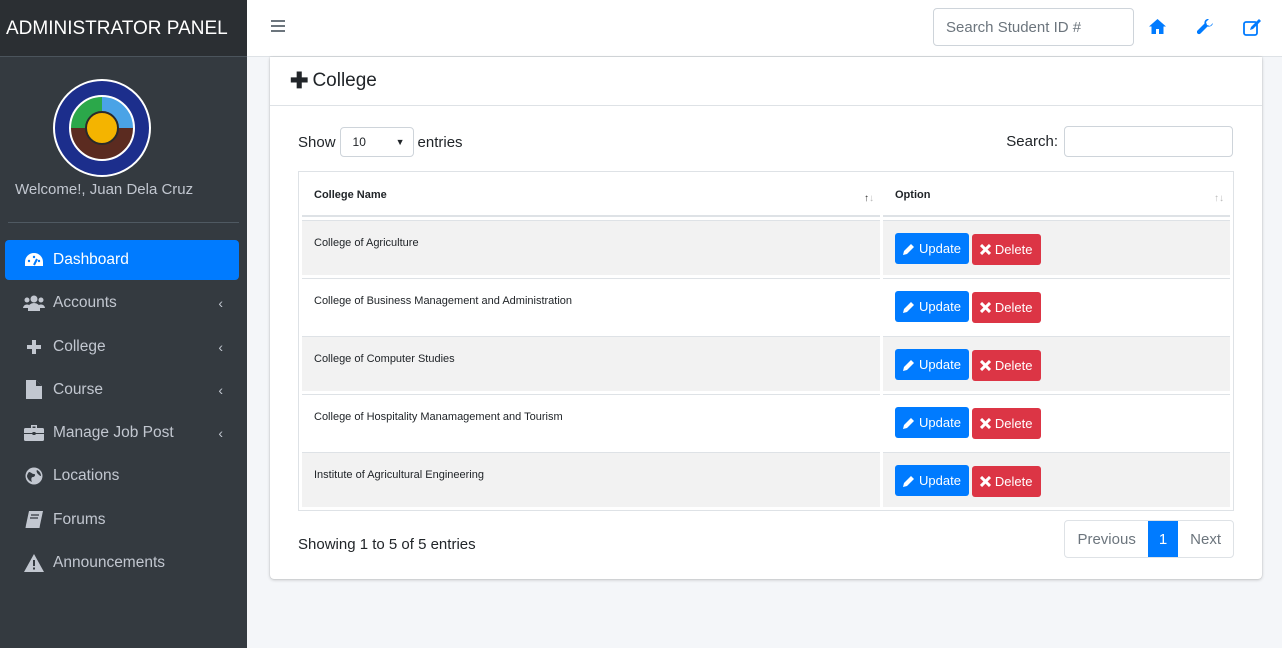  Describe the element at coordinates (109, 563) in the screenshot. I see `sidebar-item-label: Announcements` at that location.